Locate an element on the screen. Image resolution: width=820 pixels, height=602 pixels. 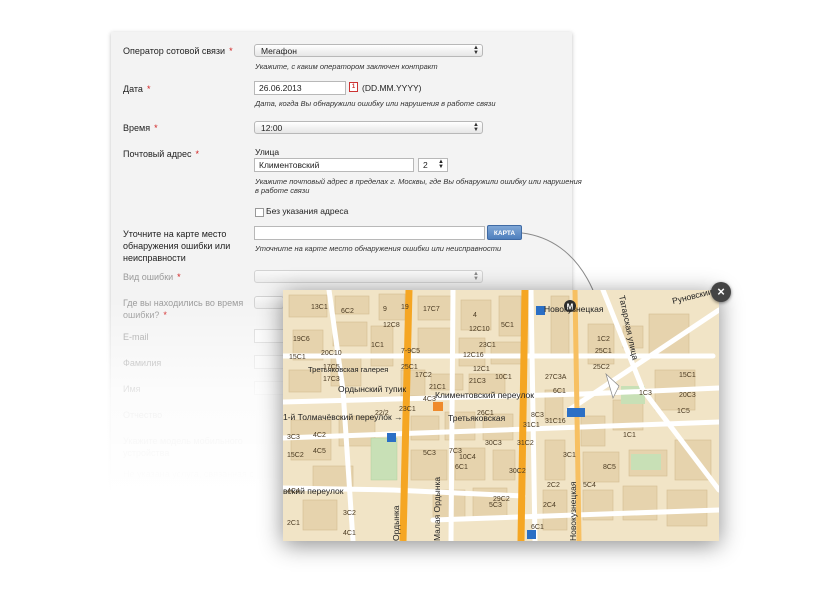
house-number-label: 4С5 is located at coordinates (319, 451).